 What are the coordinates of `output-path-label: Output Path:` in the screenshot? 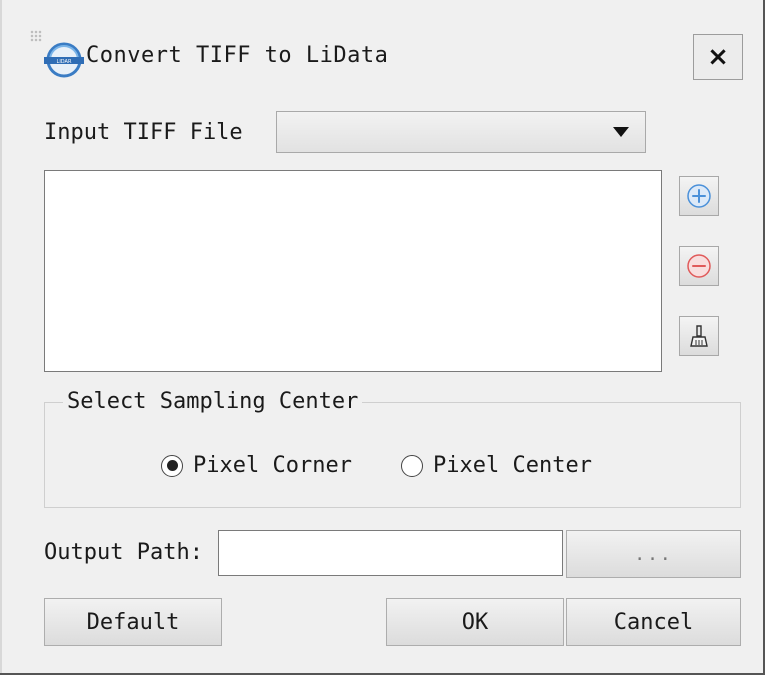 It's located at (123, 552).